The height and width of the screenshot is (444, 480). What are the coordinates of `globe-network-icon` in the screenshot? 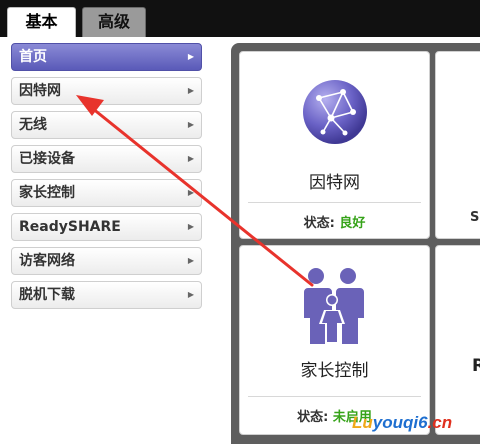 It's located at (335, 112).